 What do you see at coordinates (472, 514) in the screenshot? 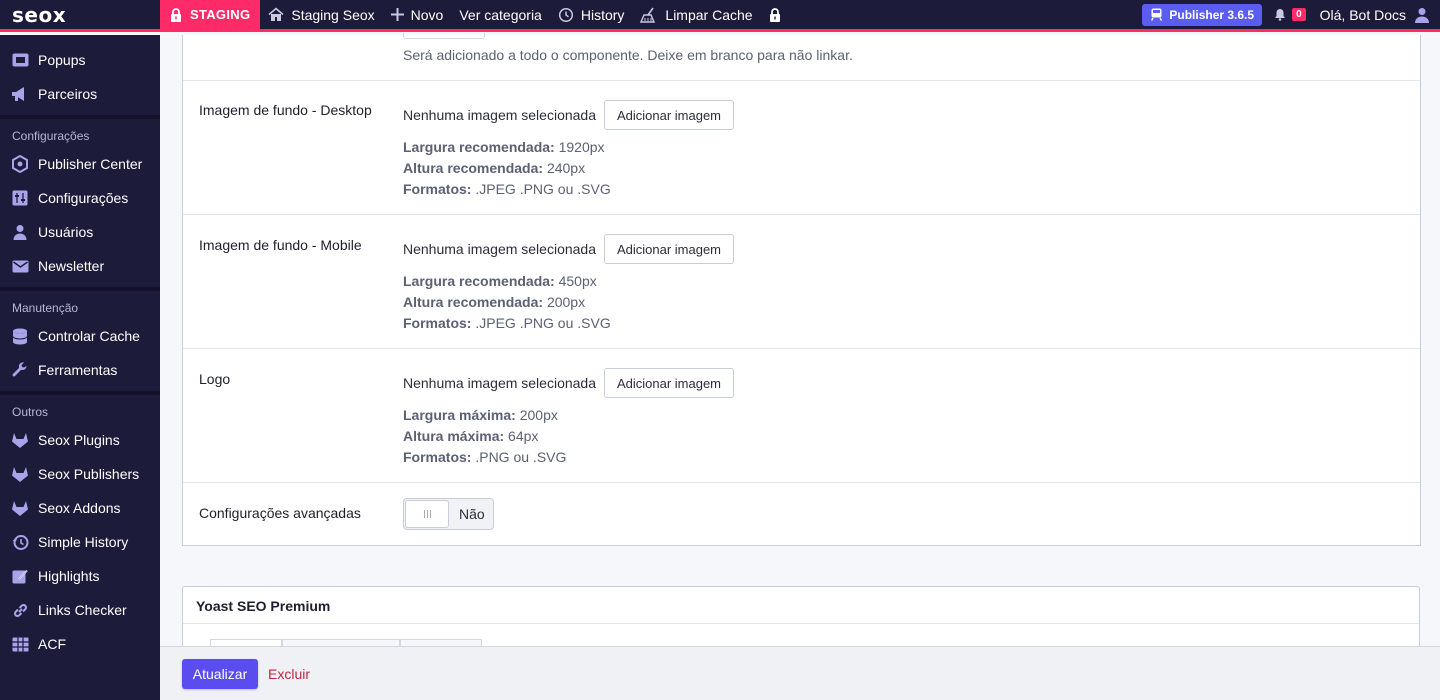
I see `toggle-state-label: Não` at bounding box center [472, 514].